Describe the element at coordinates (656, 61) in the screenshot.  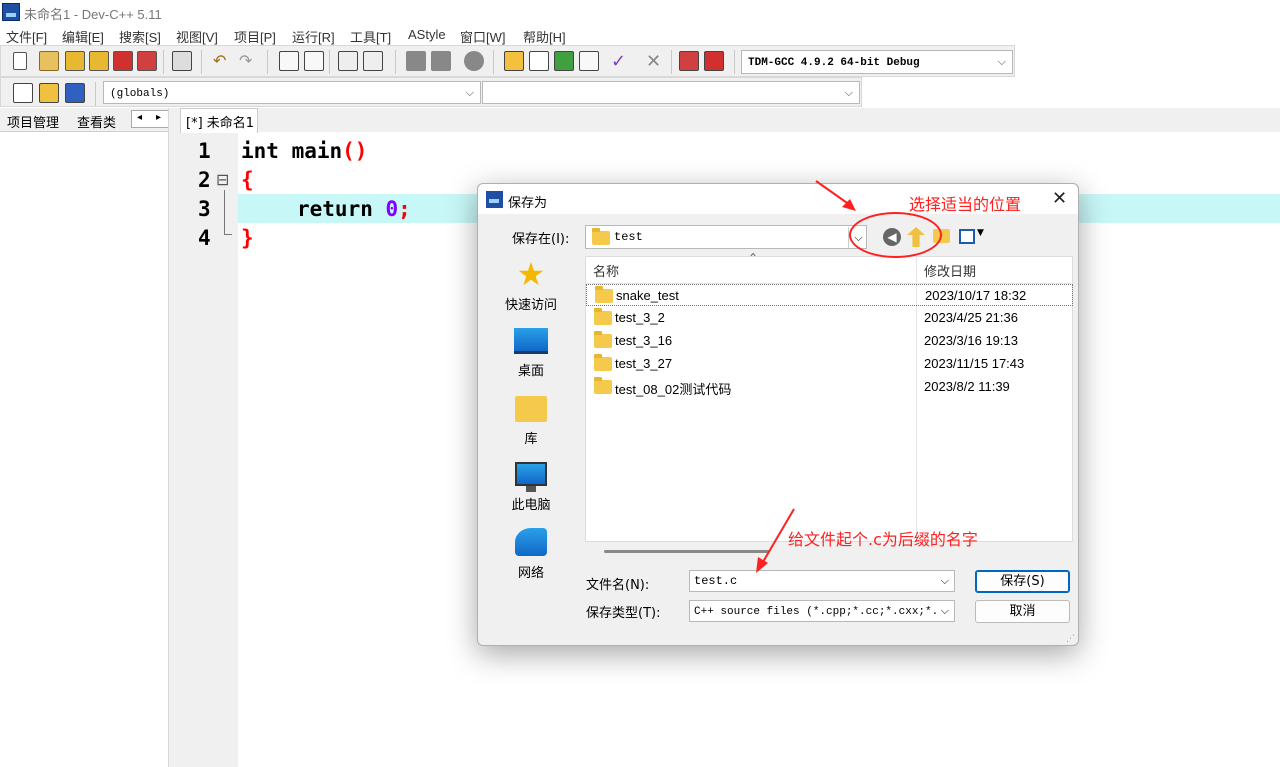
I see `stop-icon: ✕` at that location.